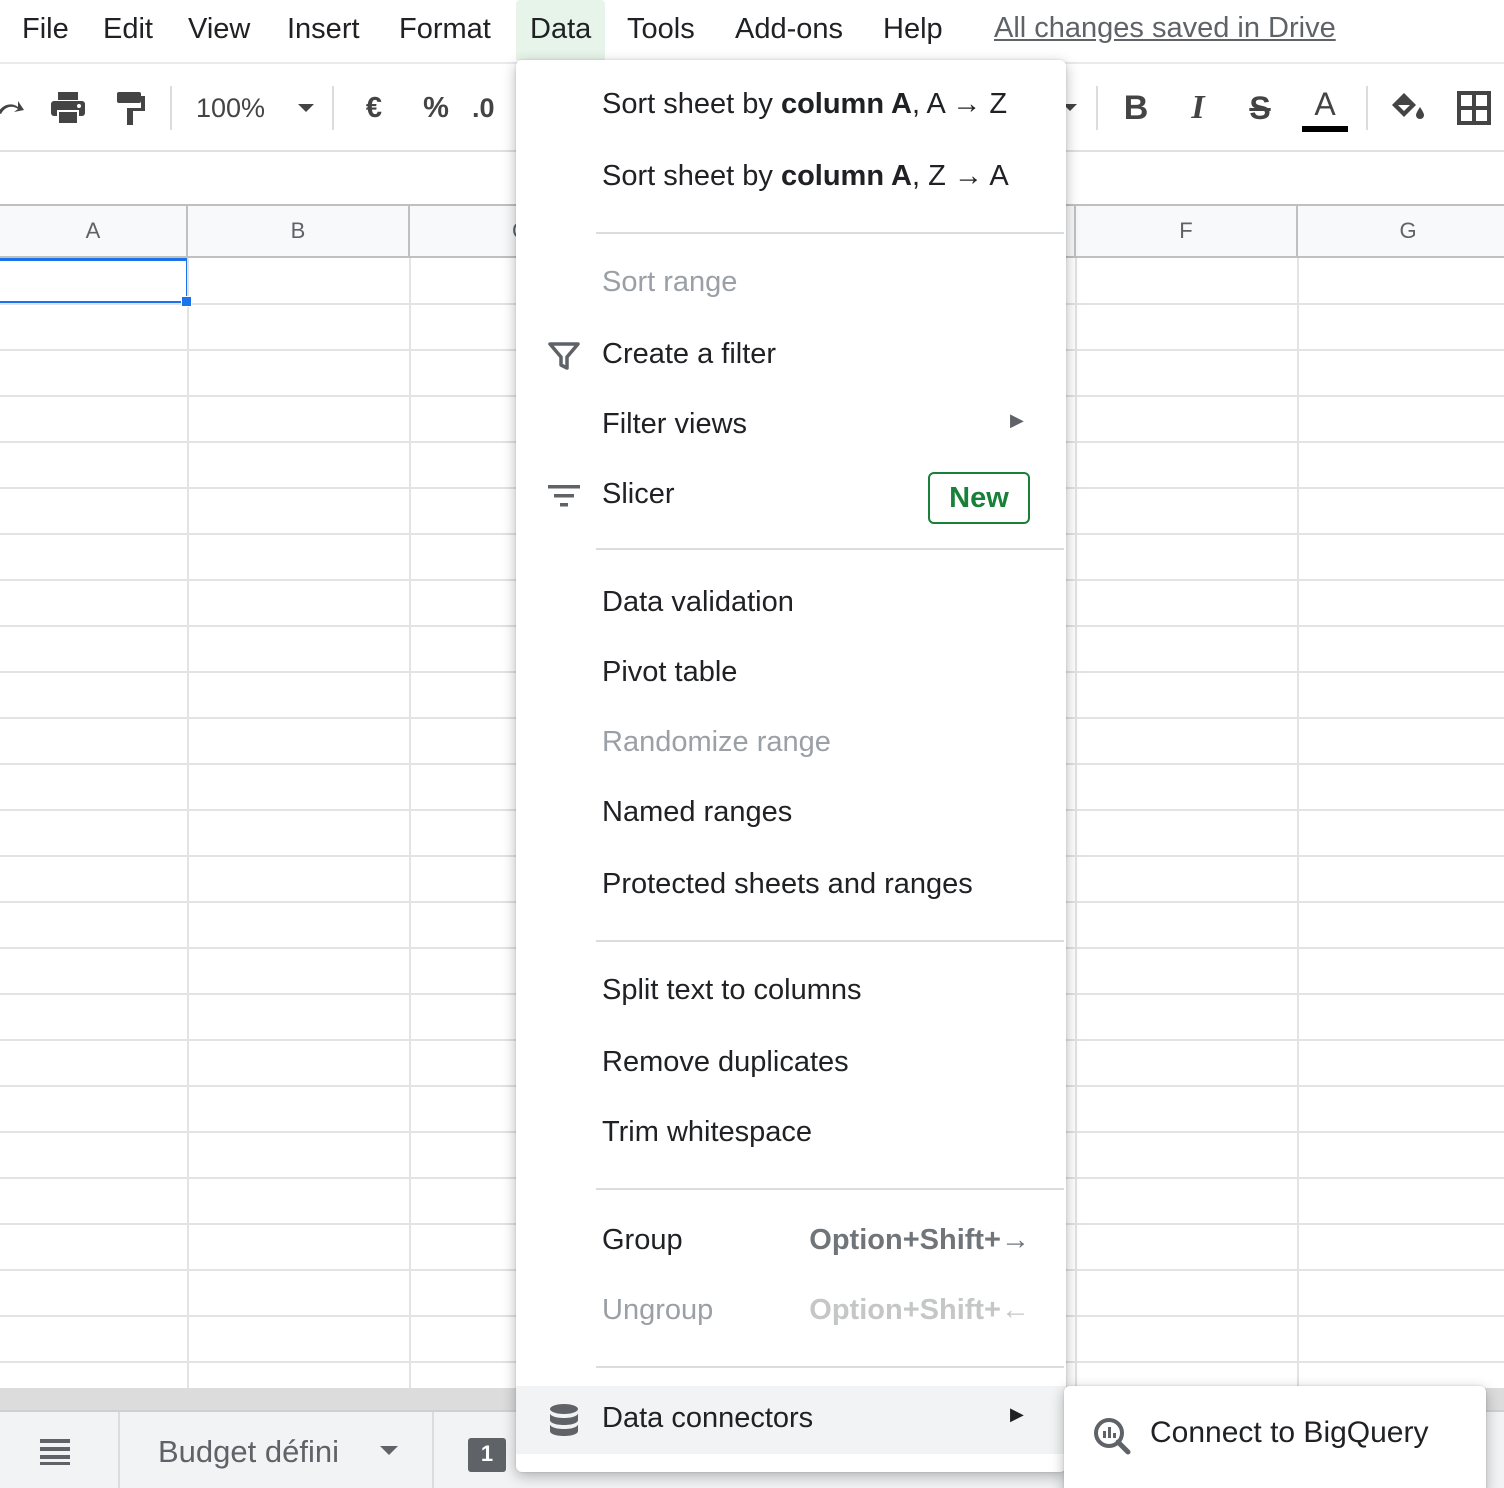  What do you see at coordinates (323, 30) in the screenshot?
I see `menu-insert: Insert` at bounding box center [323, 30].